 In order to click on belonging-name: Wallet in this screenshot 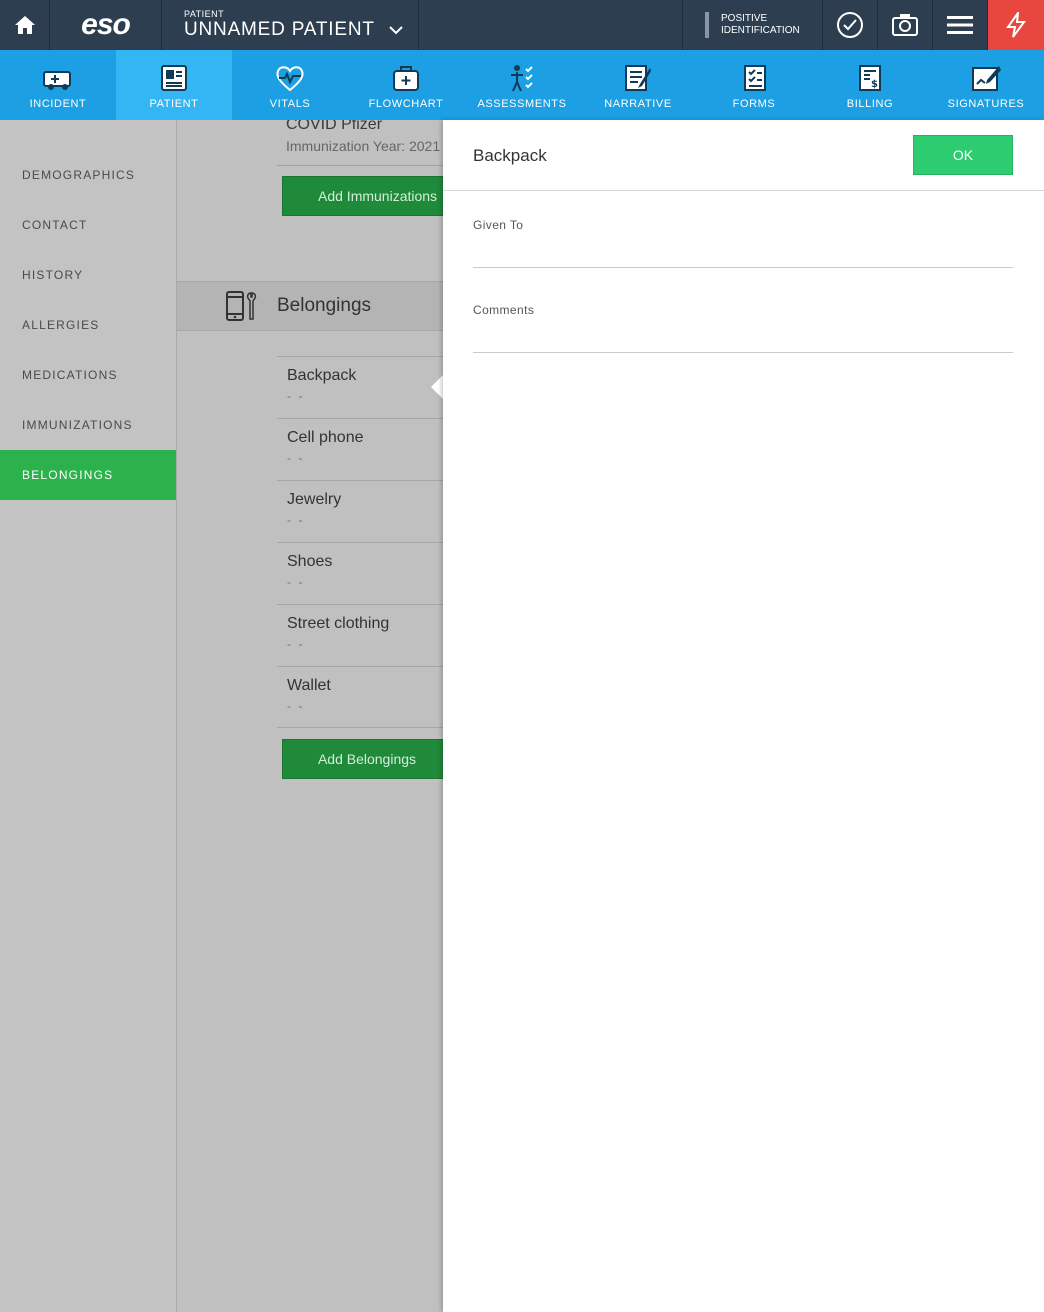, I will do `click(309, 685)`.